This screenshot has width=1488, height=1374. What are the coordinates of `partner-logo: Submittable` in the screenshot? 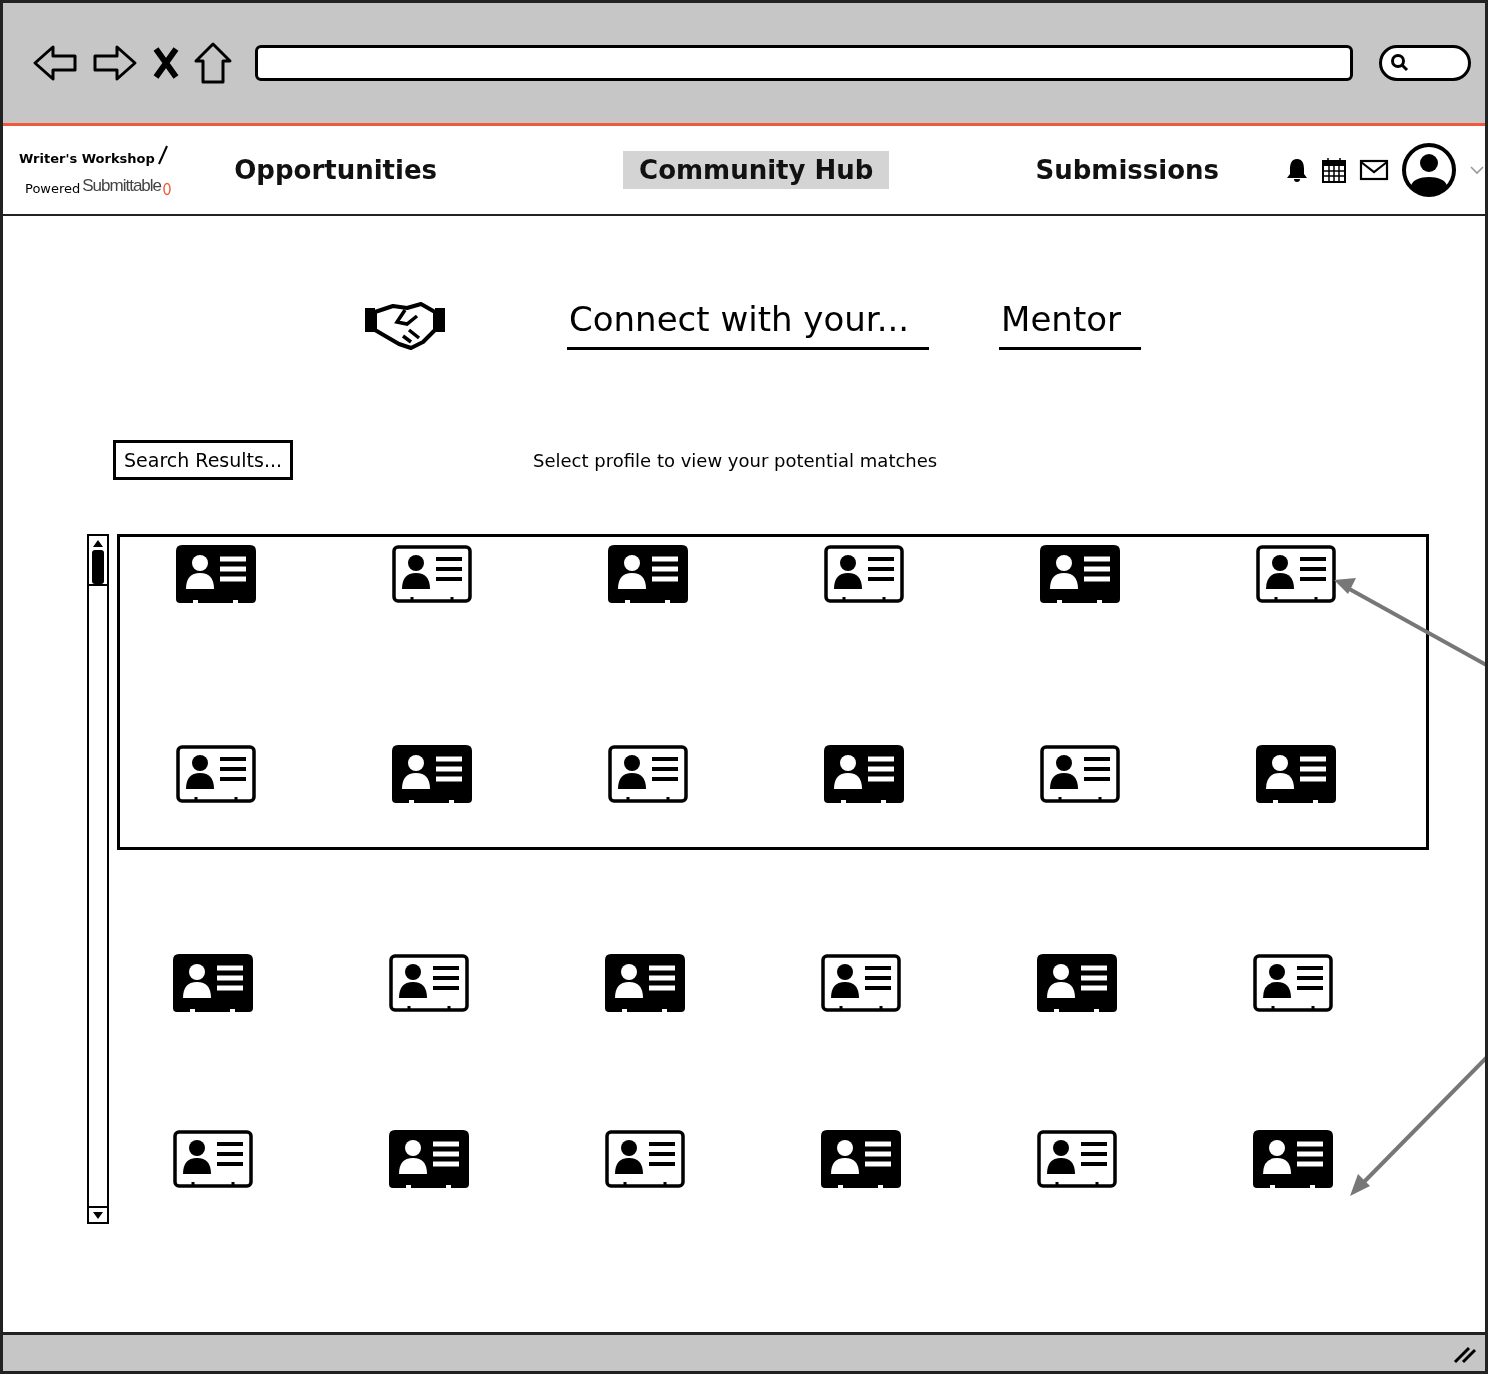 It's located at (122, 186).